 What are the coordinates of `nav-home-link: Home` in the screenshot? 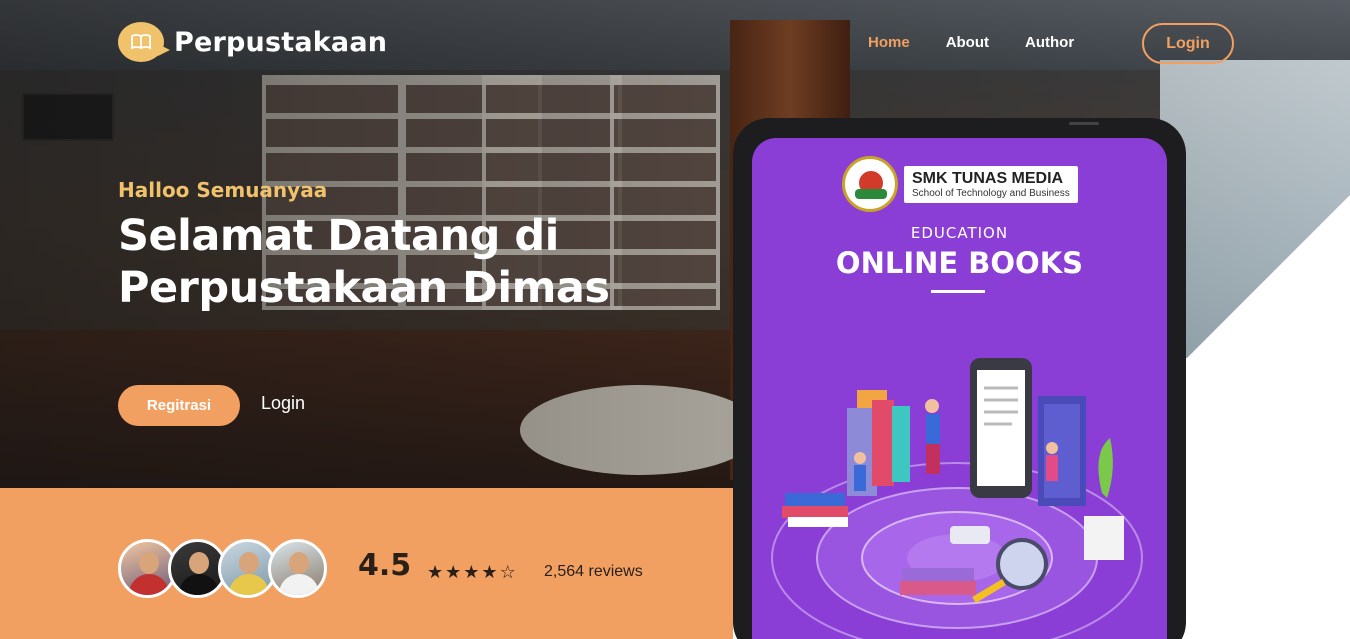 It's located at (889, 42).